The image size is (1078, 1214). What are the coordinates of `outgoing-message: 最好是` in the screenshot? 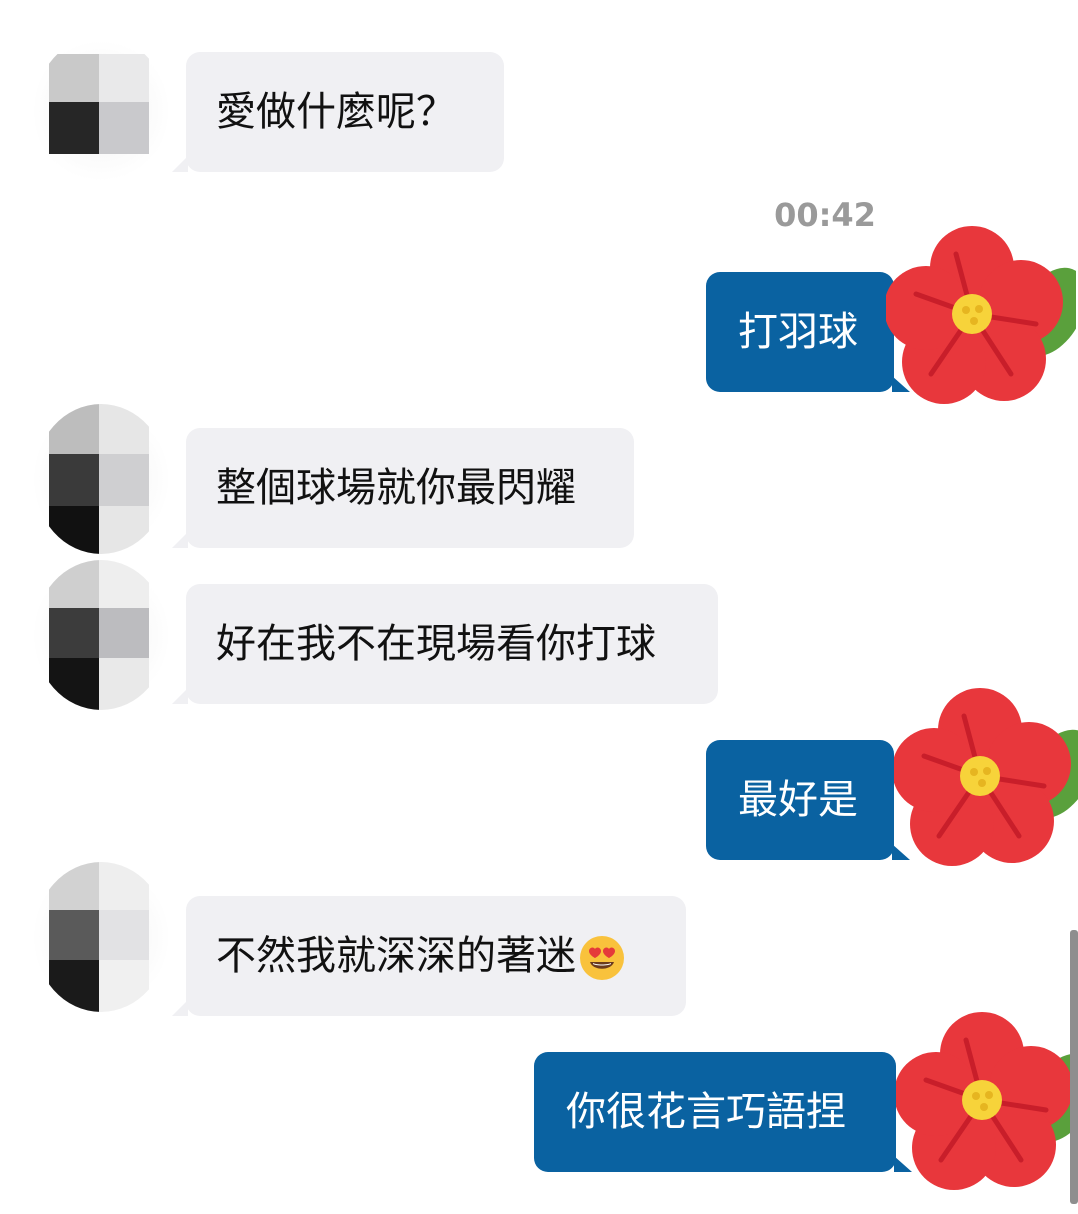 It's located at (808, 800).